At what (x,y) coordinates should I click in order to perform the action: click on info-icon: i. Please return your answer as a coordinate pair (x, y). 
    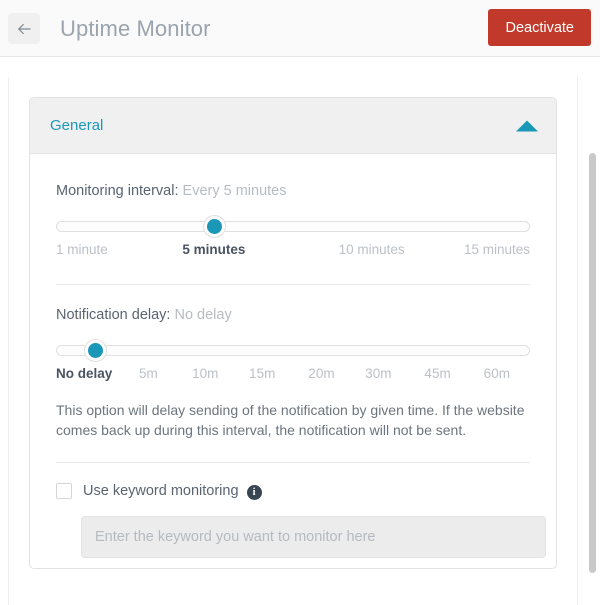
    Looking at the image, I should click on (254, 492).